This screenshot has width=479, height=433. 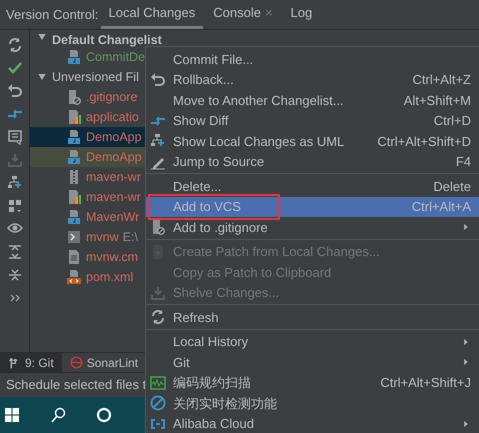 What do you see at coordinates (116, 57) in the screenshot?
I see `file-name: CommitDe` at bounding box center [116, 57].